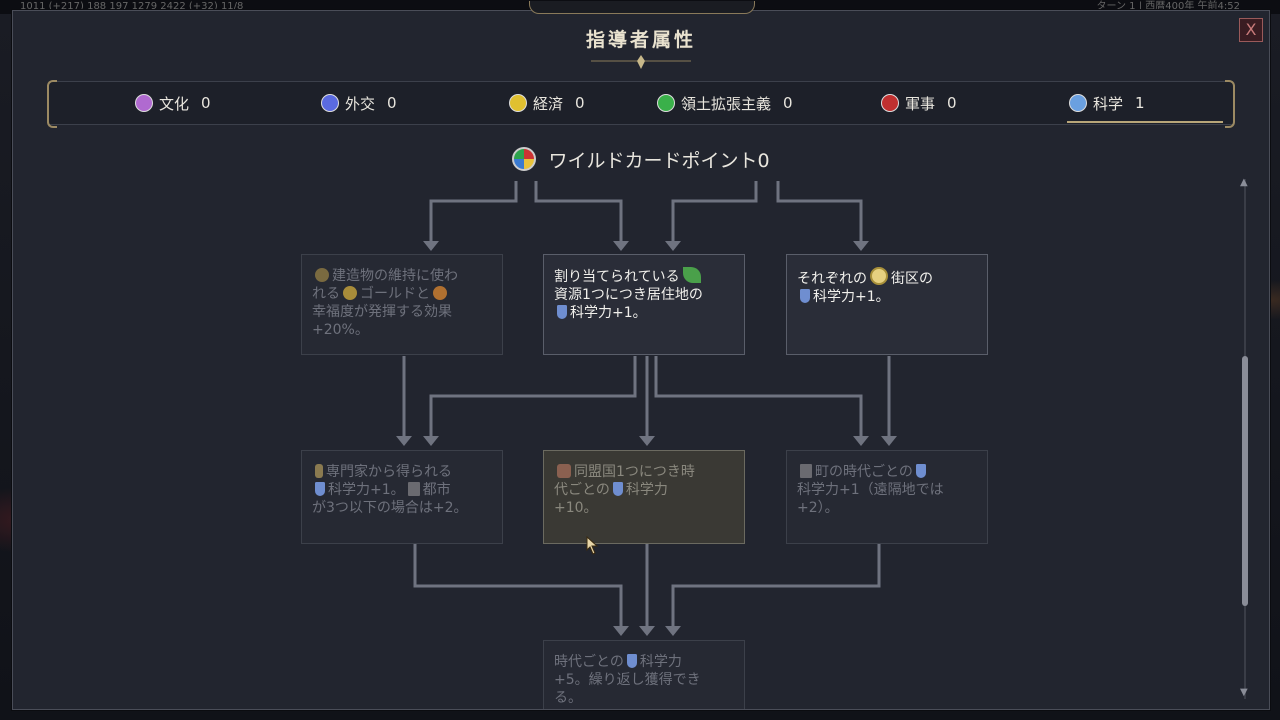 The height and width of the screenshot is (720, 1280). What do you see at coordinates (644, 304) in the screenshot?
I see `card-resource-science: 割り当てられている 資源1つにつき居住地の 科学力+1。` at bounding box center [644, 304].